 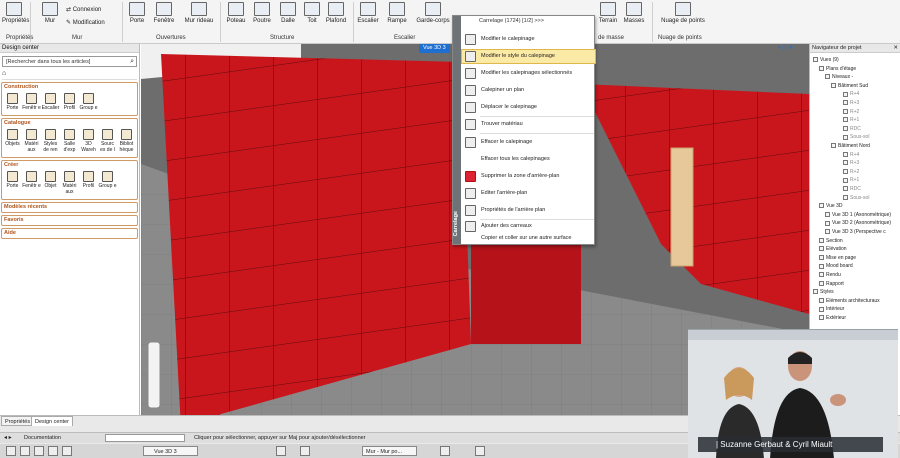 I want to click on tree-node: Bâtiment Nord, so click(x=850, y=146).